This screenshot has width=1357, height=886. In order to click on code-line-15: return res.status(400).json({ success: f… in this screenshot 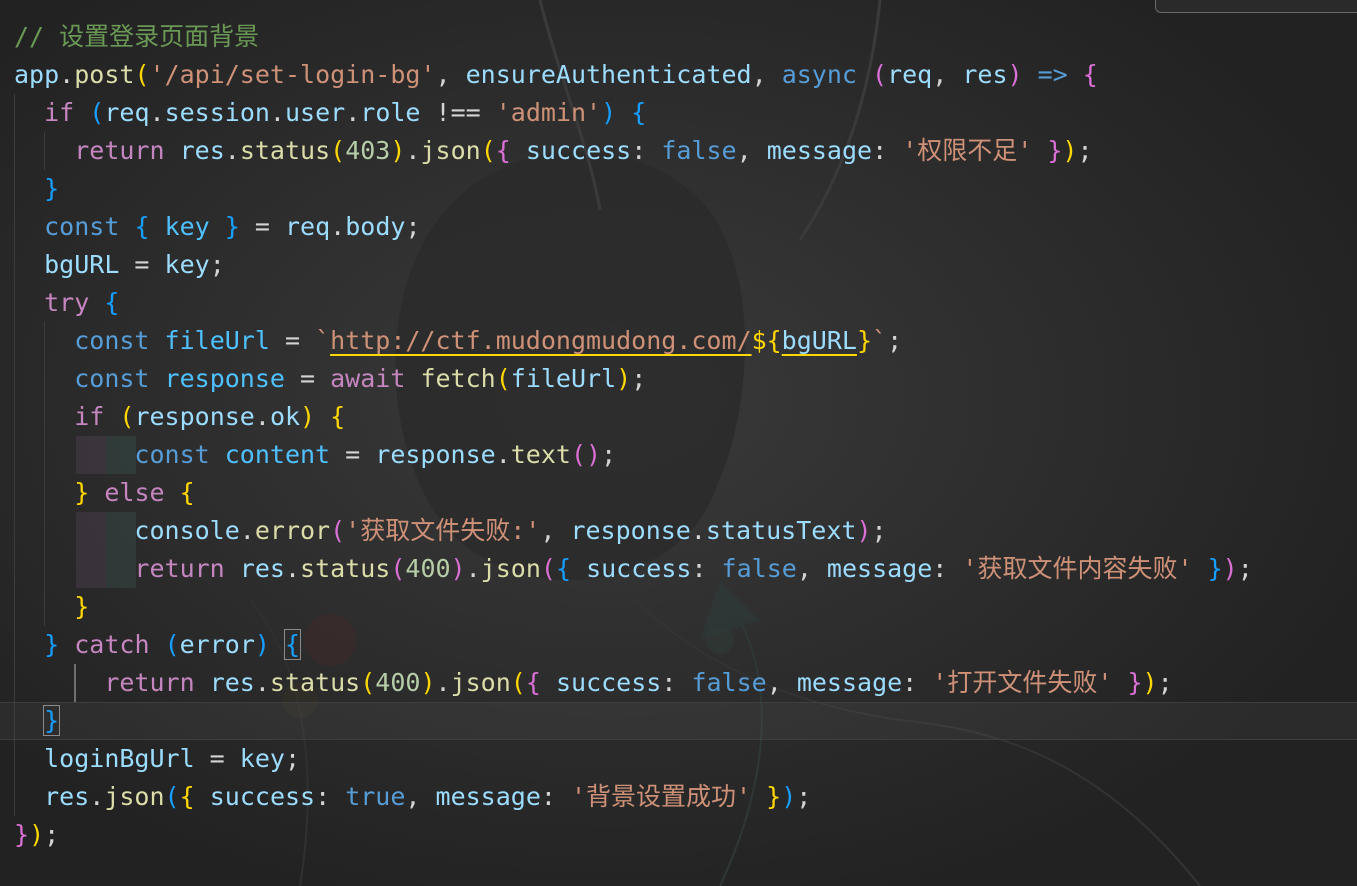, I will do `click(678, 569)`.